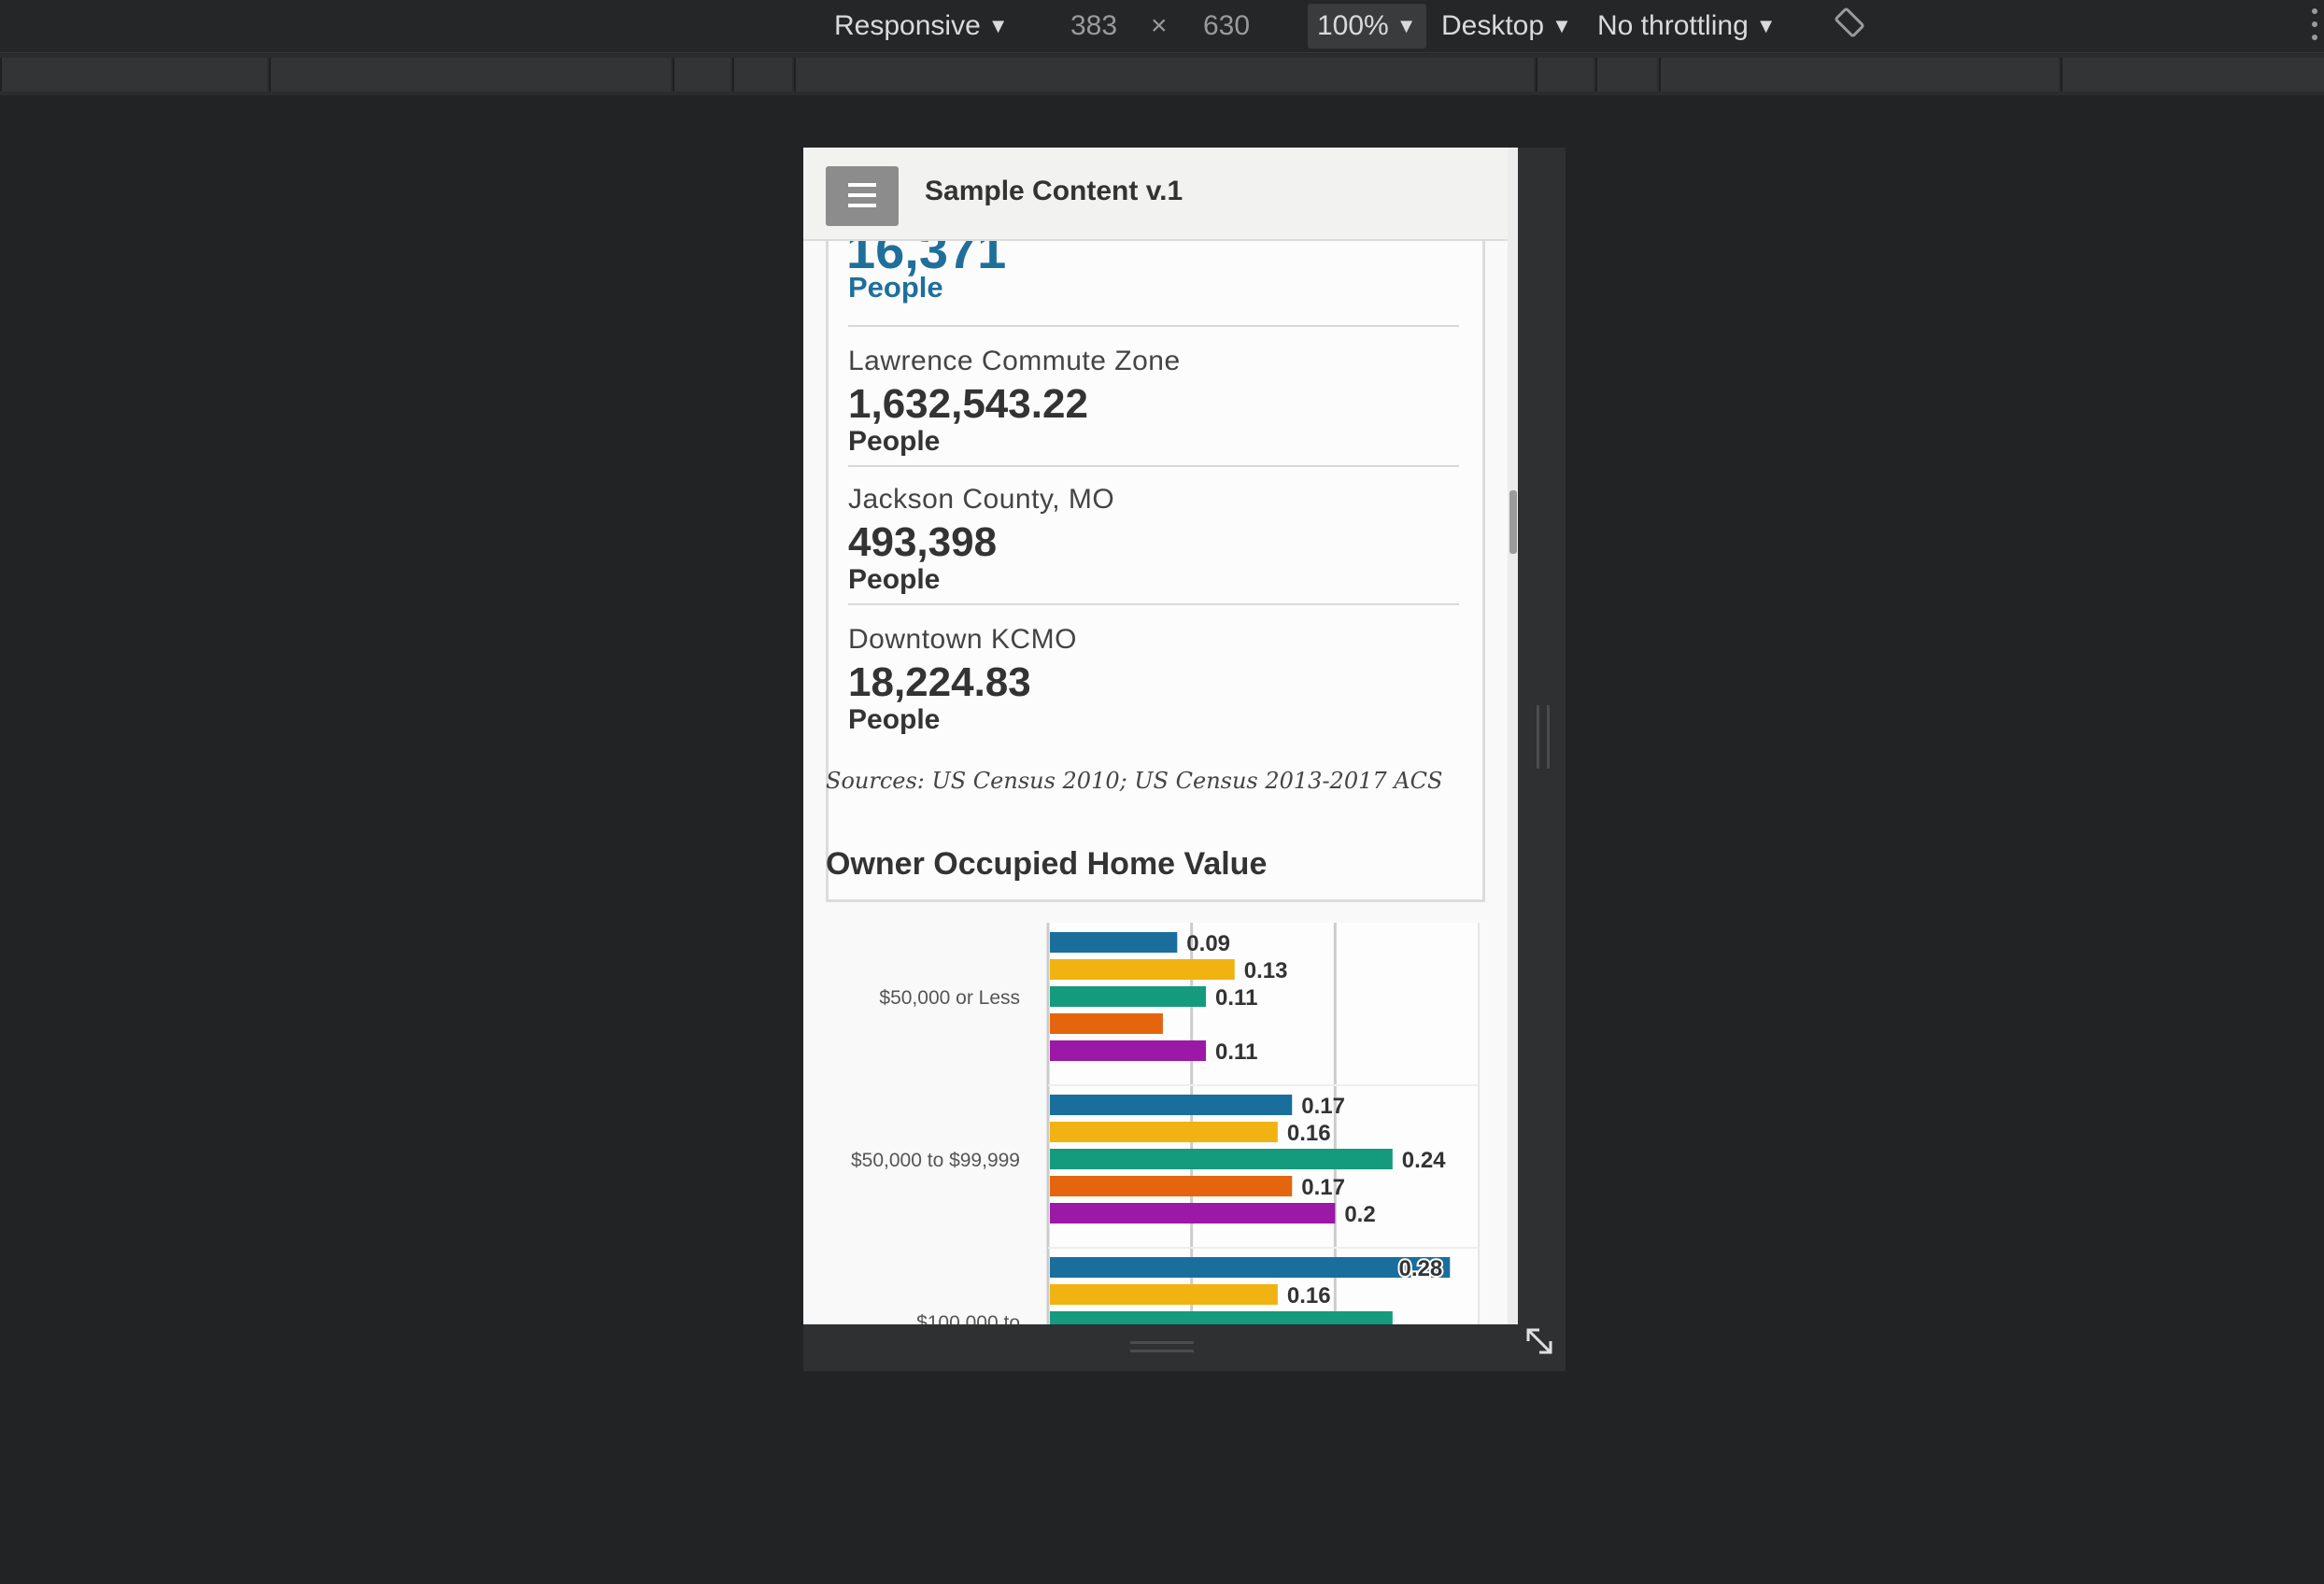  I want to click on data-label: 0.24, so click(1424, 1160).